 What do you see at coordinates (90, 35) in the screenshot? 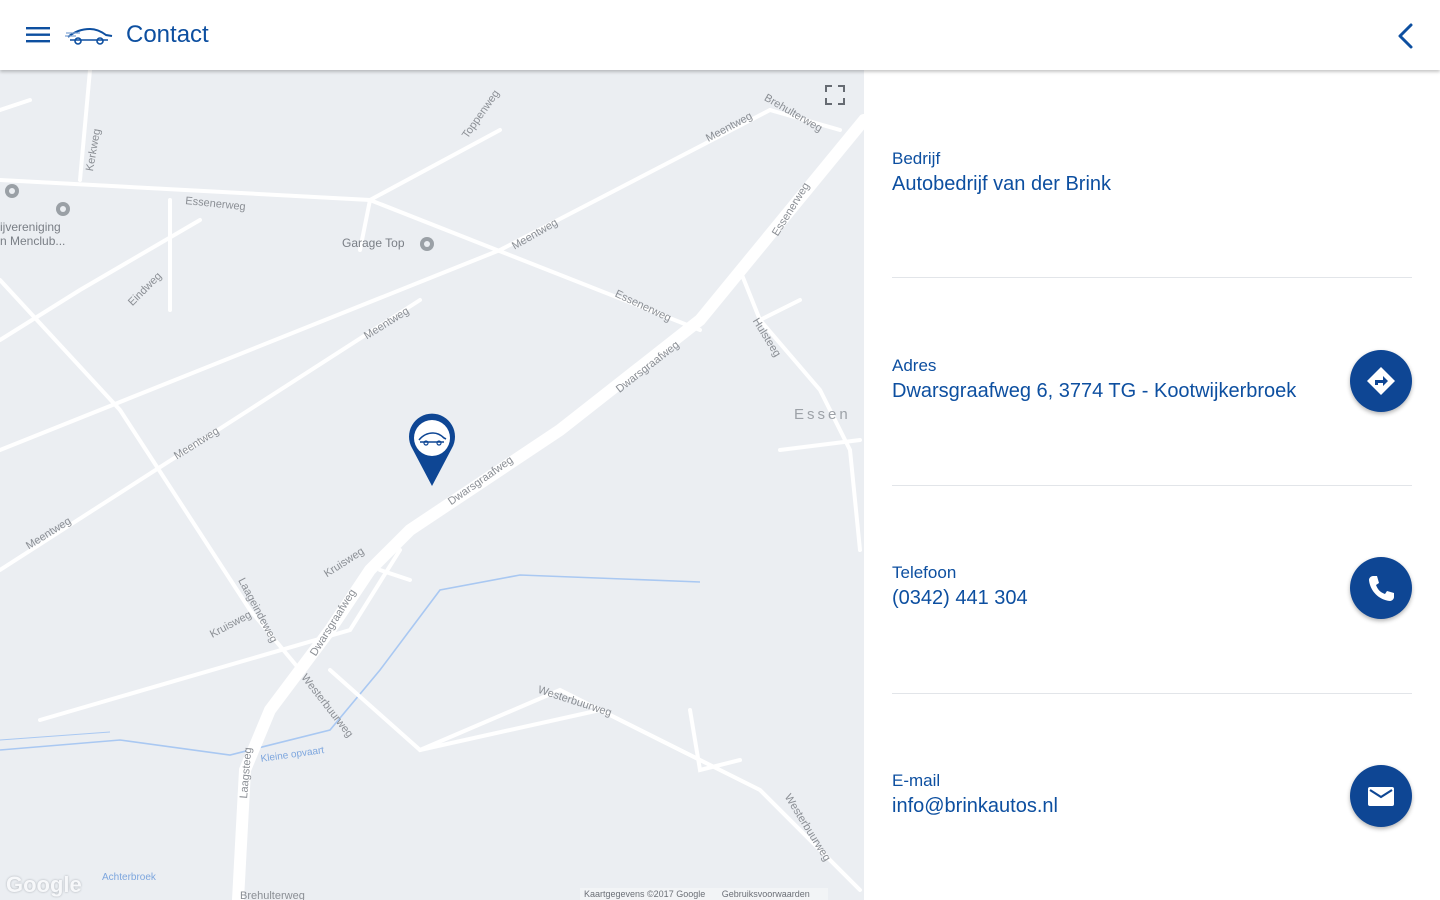
I see `car-logo-icon` at bounding box center [90, 35].